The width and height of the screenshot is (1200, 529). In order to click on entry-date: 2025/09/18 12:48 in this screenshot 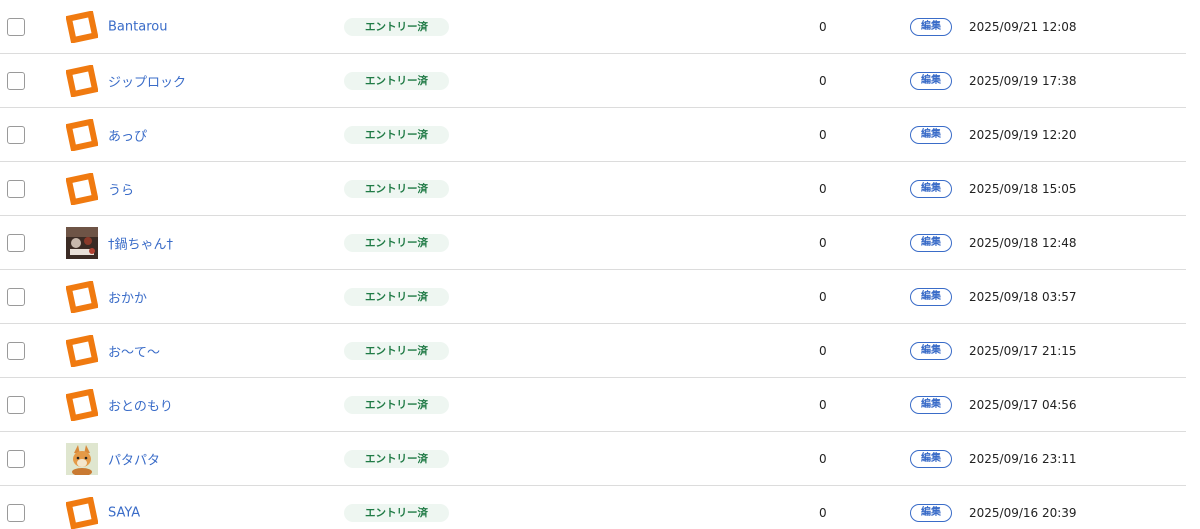, I will do `click(1023, 242)`.